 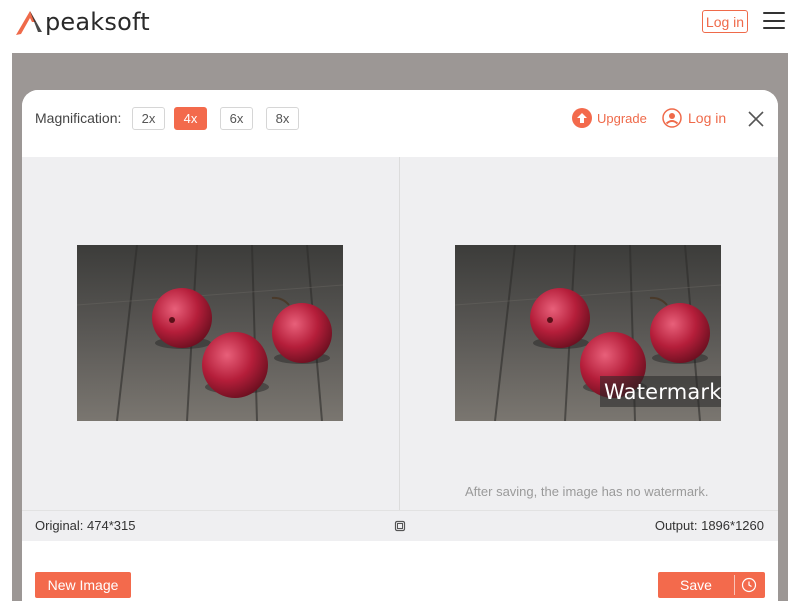 I want to click on dialog-login-link: Log in, so click(x=694, y=118).